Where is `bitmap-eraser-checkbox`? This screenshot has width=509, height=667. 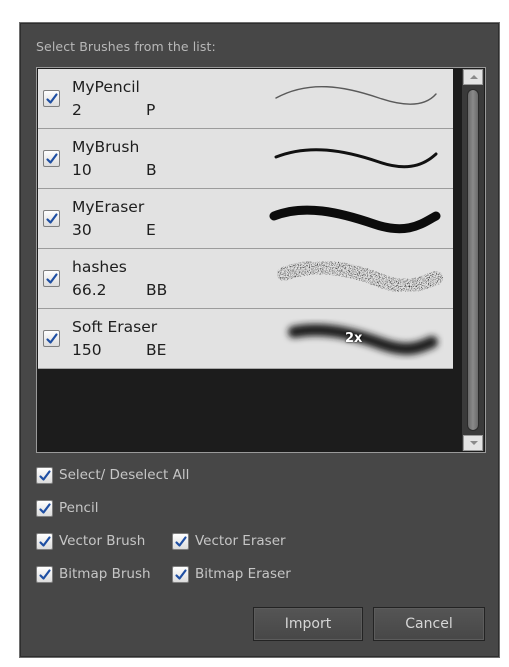
bitmap-eraser-checkbox is located at coordinates (180, 574).